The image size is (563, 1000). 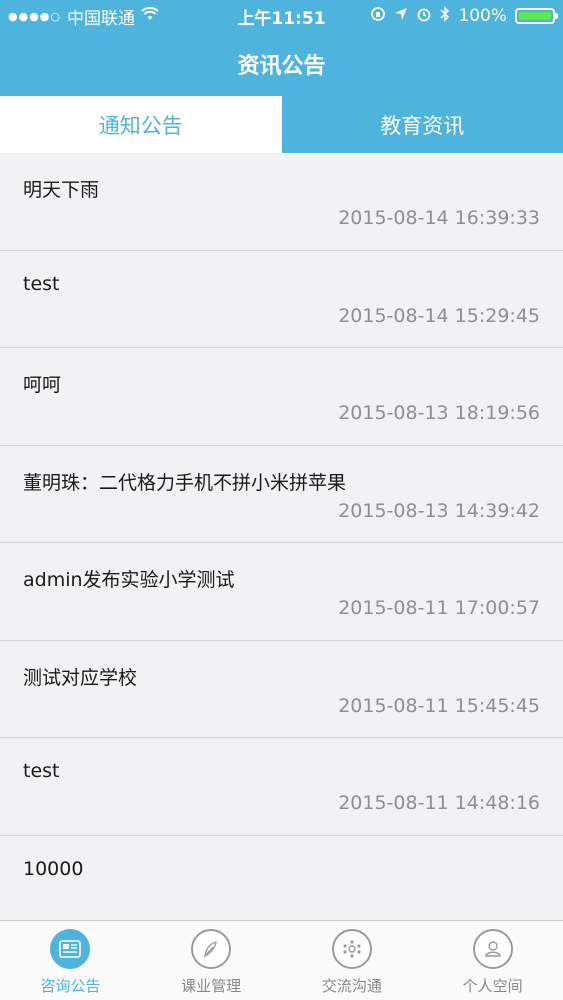 What do you see at coordinates (70, 949) in the screenshot?
I see `news-icon` at bounding box center [70, 949].